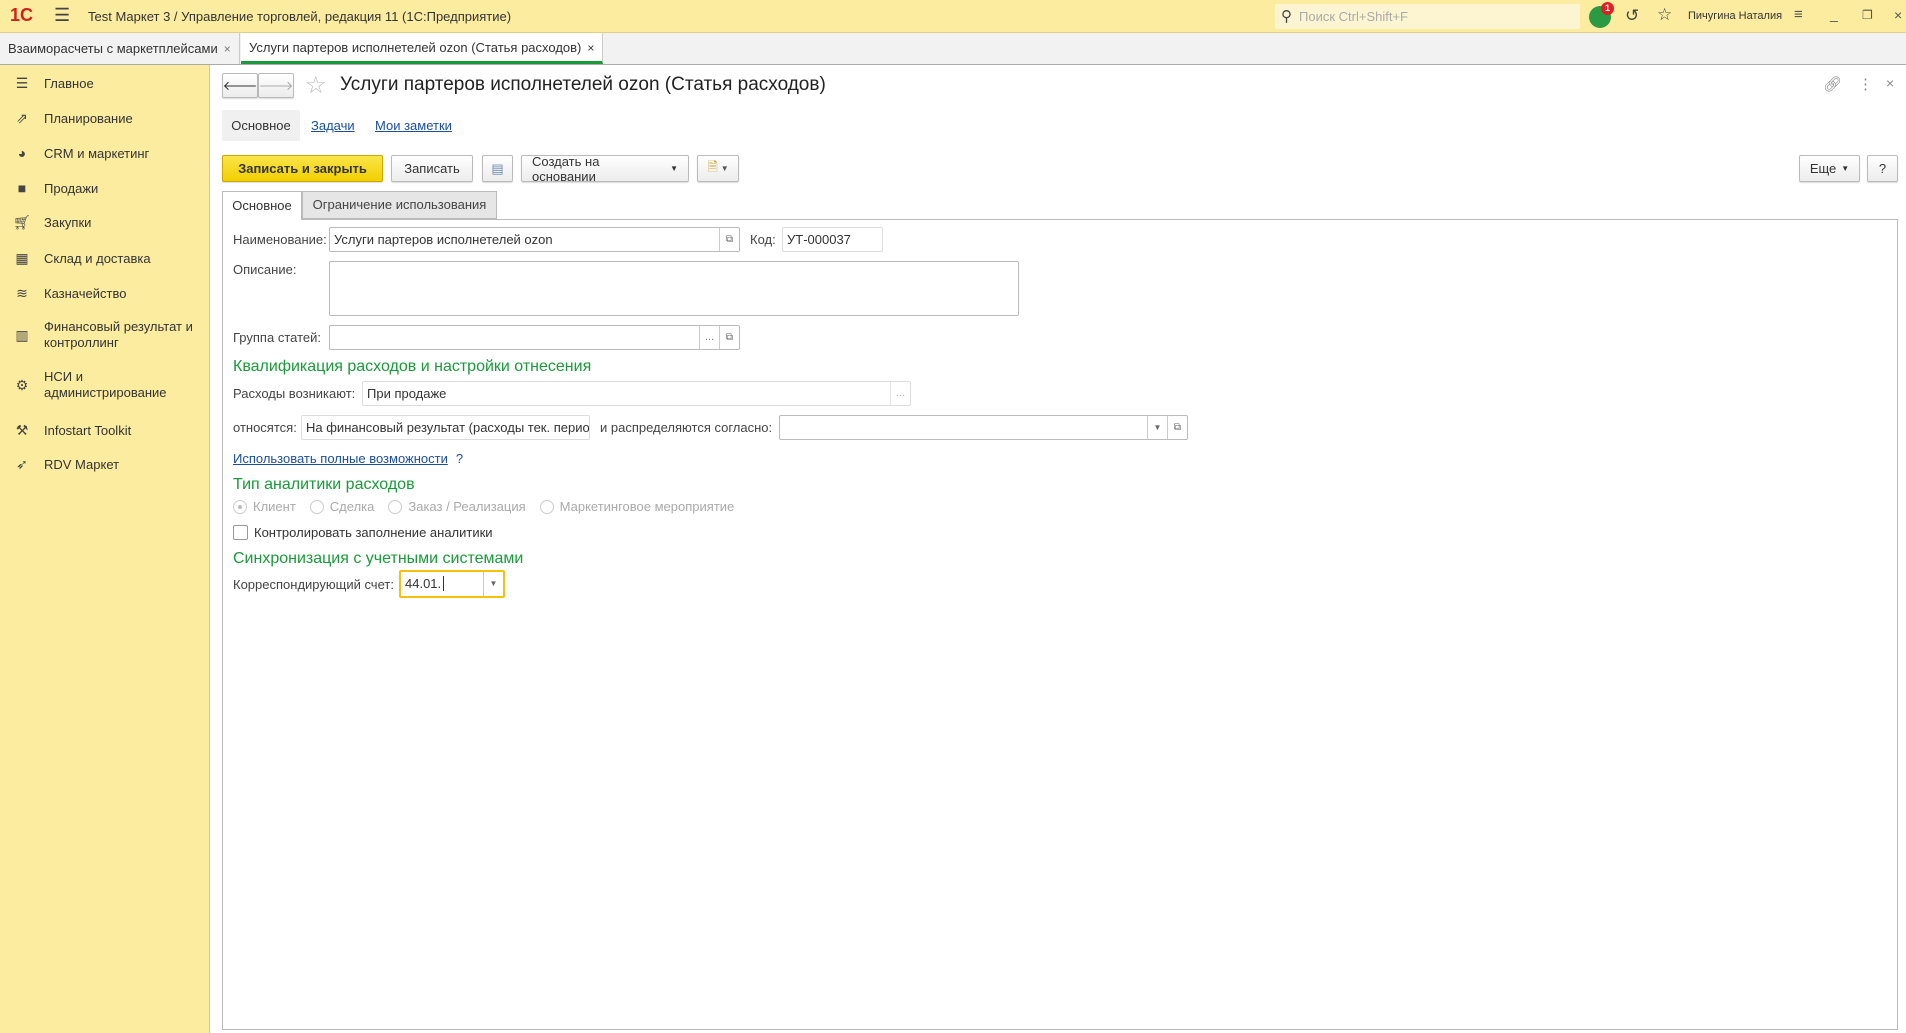 This screenshot has height=1033, width=1906. What do you see at coordinates (262, 205) in the screenshot?
I see `tab-main: Основное` at bounding box center [262, 205].